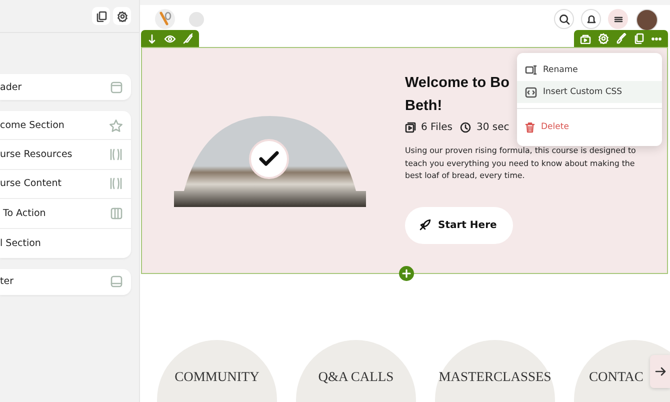 This screenshot has height=402, width=670. I want to click on rolling-pin-drawing, so click(165, 19).